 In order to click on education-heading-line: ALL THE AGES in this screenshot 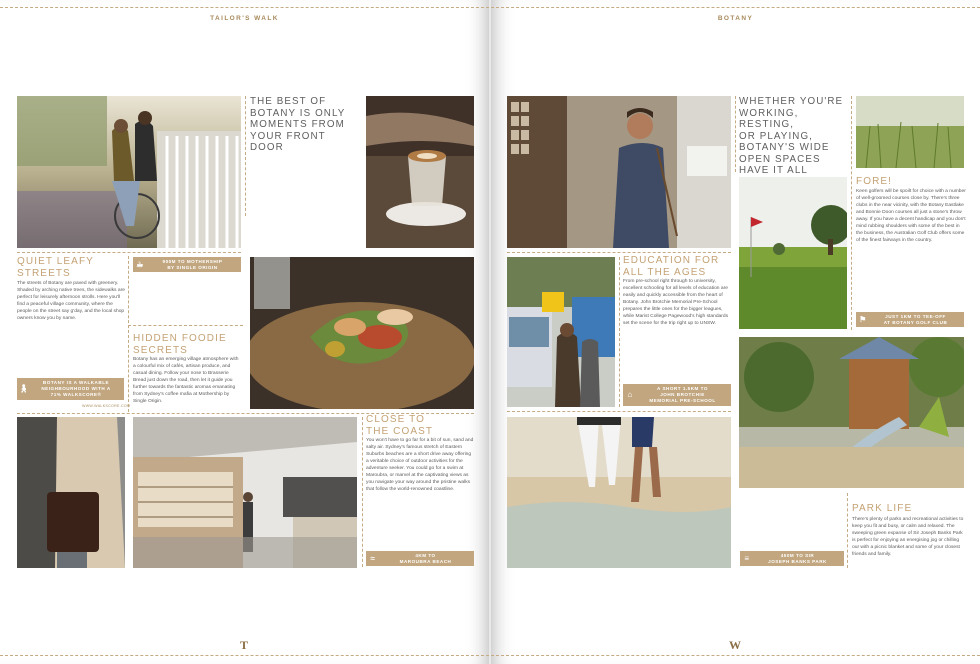, I will do `click(665, 272)`.